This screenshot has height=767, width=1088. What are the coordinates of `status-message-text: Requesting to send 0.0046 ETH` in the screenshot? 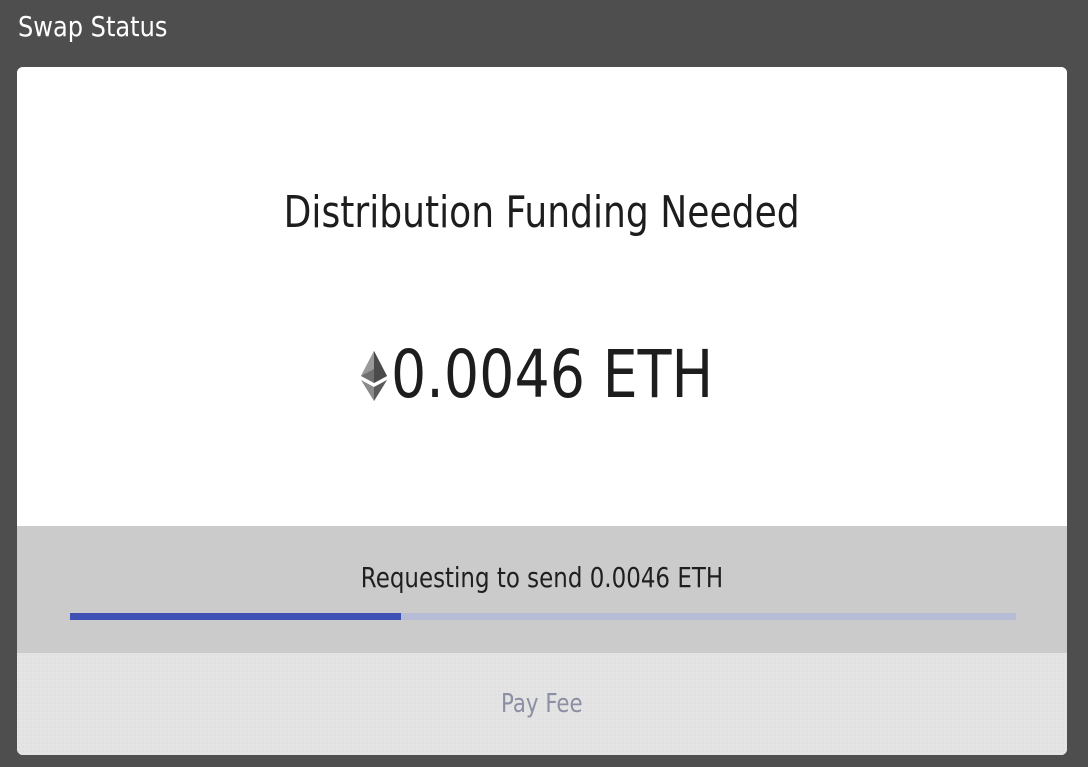 It's located at (542, 577).